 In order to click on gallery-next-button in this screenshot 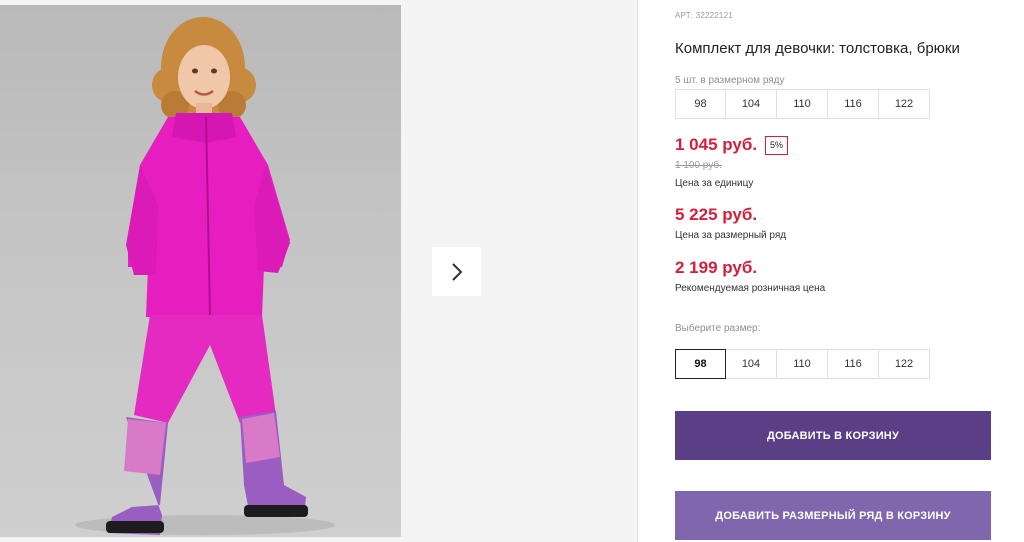, I will do `click(456, 271)`.